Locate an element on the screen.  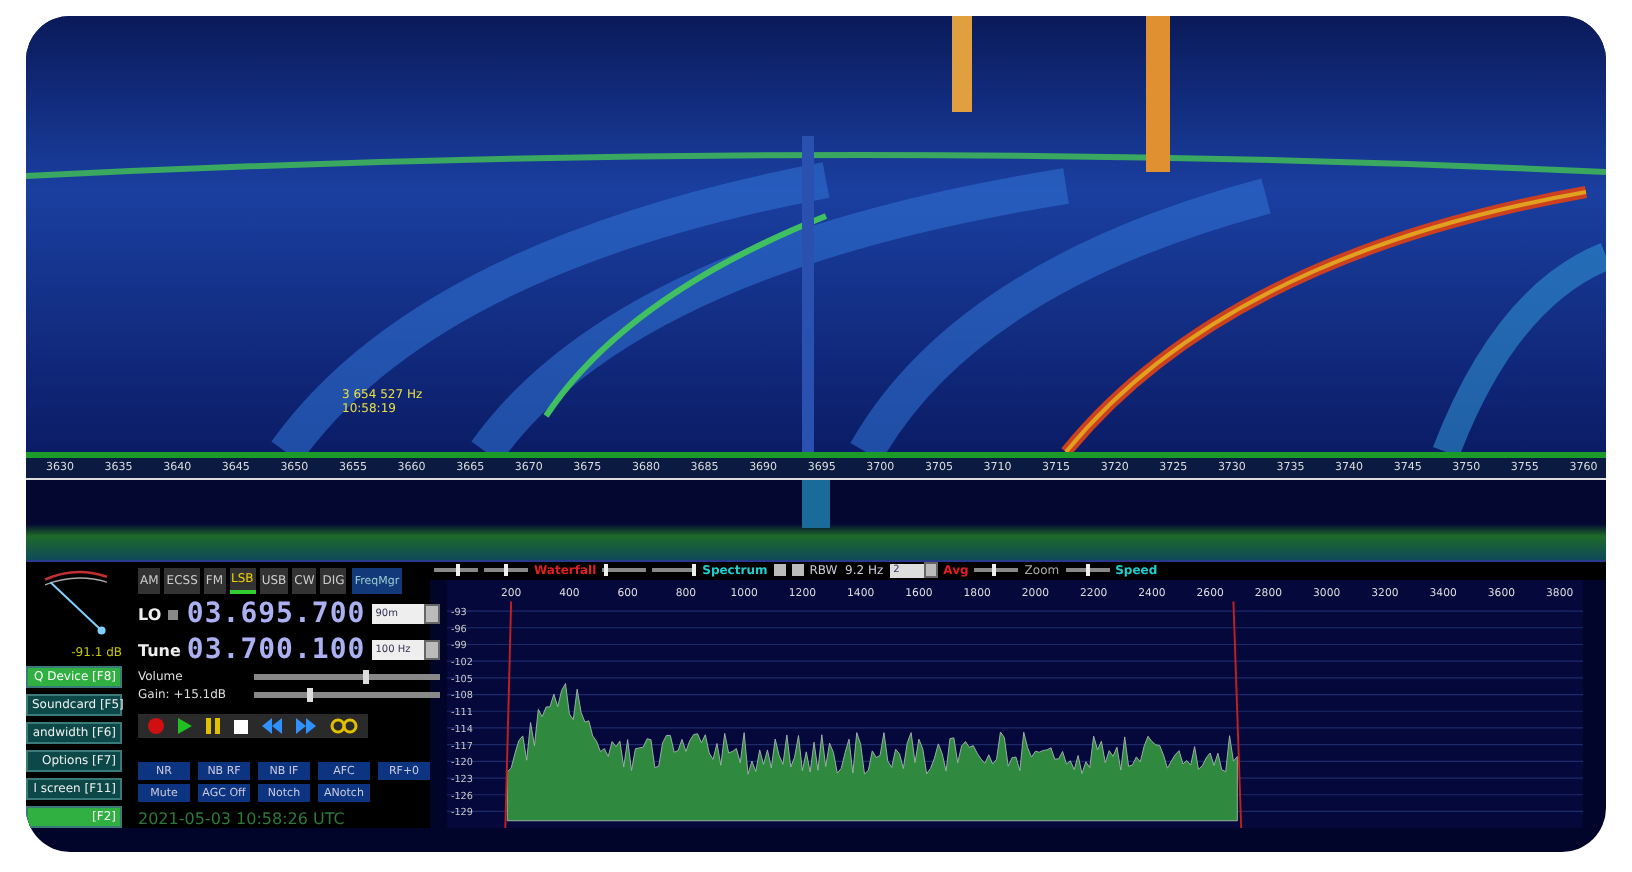
lo-frequency: 03.695.700 is located at coordinates (276, 614).